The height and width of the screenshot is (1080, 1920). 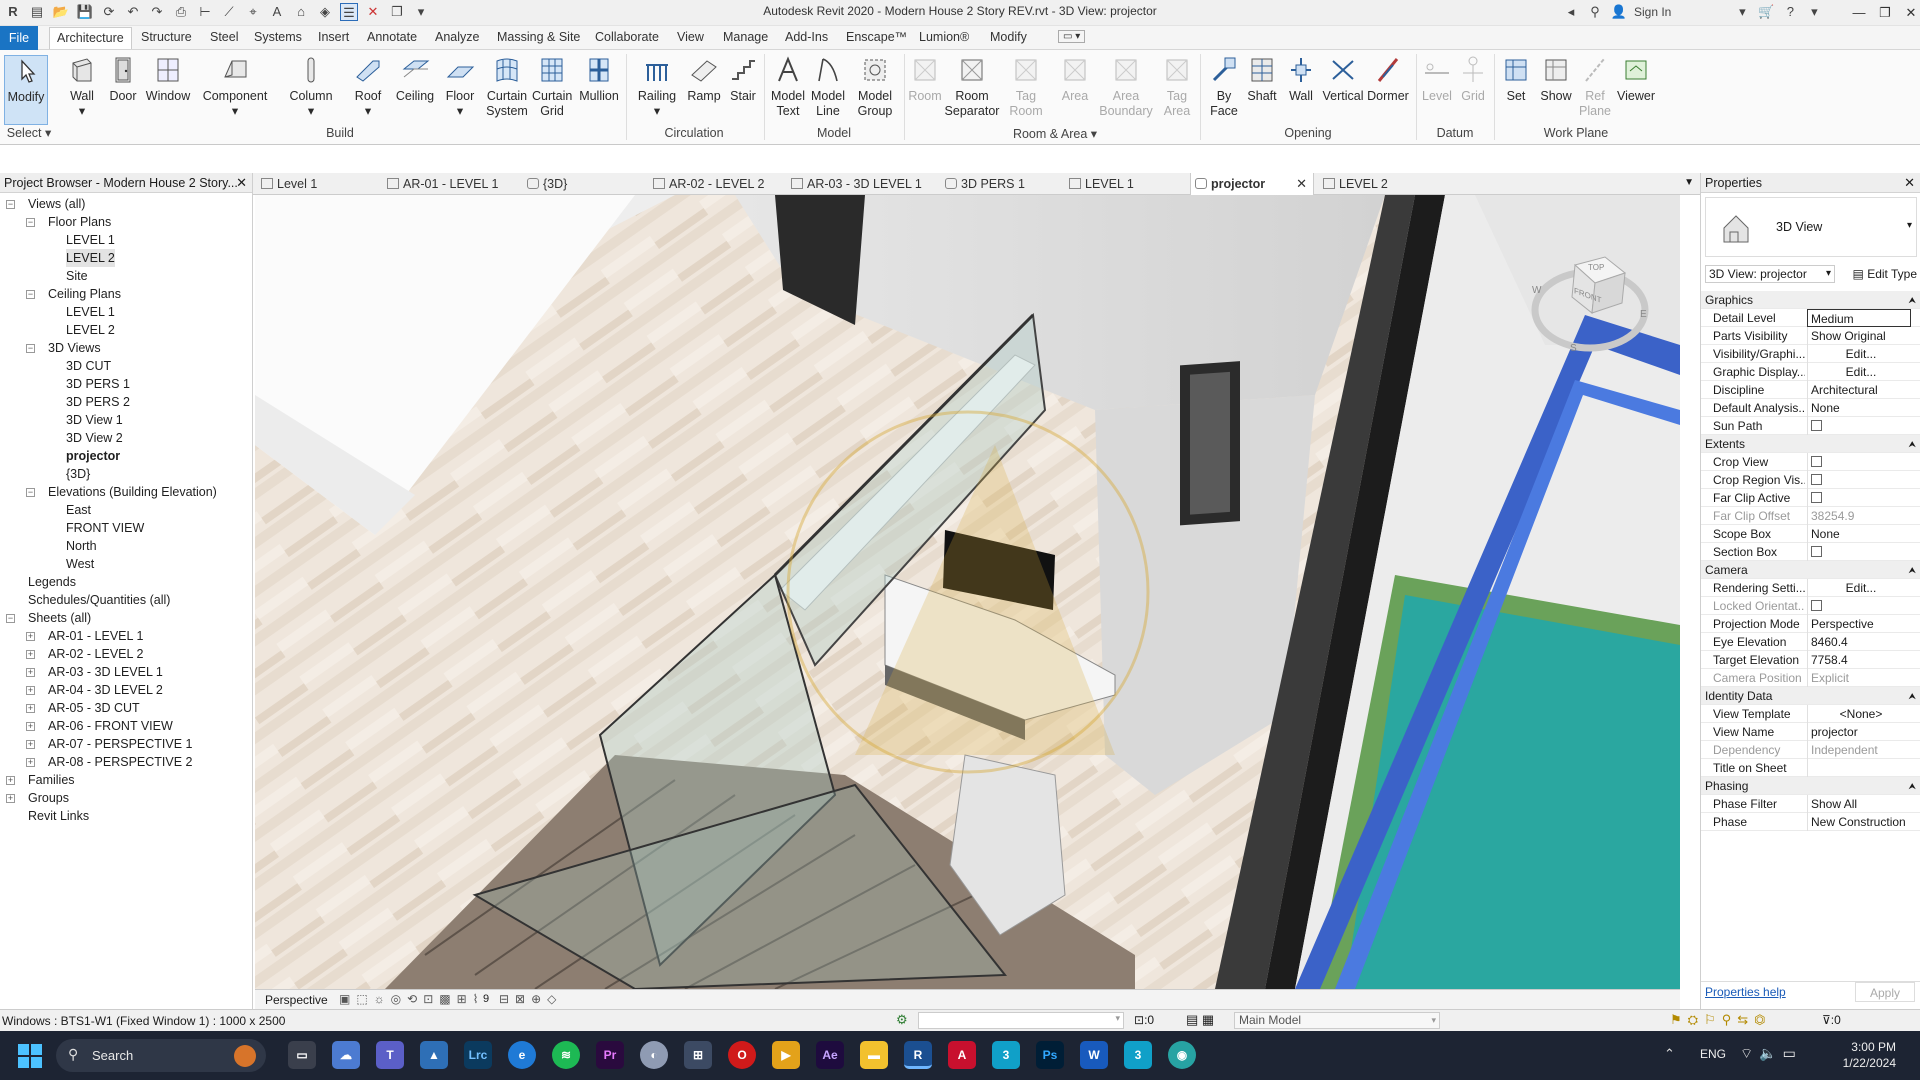 I want to click on tree-item: LEVEL 1, so click(x=126, y=312).